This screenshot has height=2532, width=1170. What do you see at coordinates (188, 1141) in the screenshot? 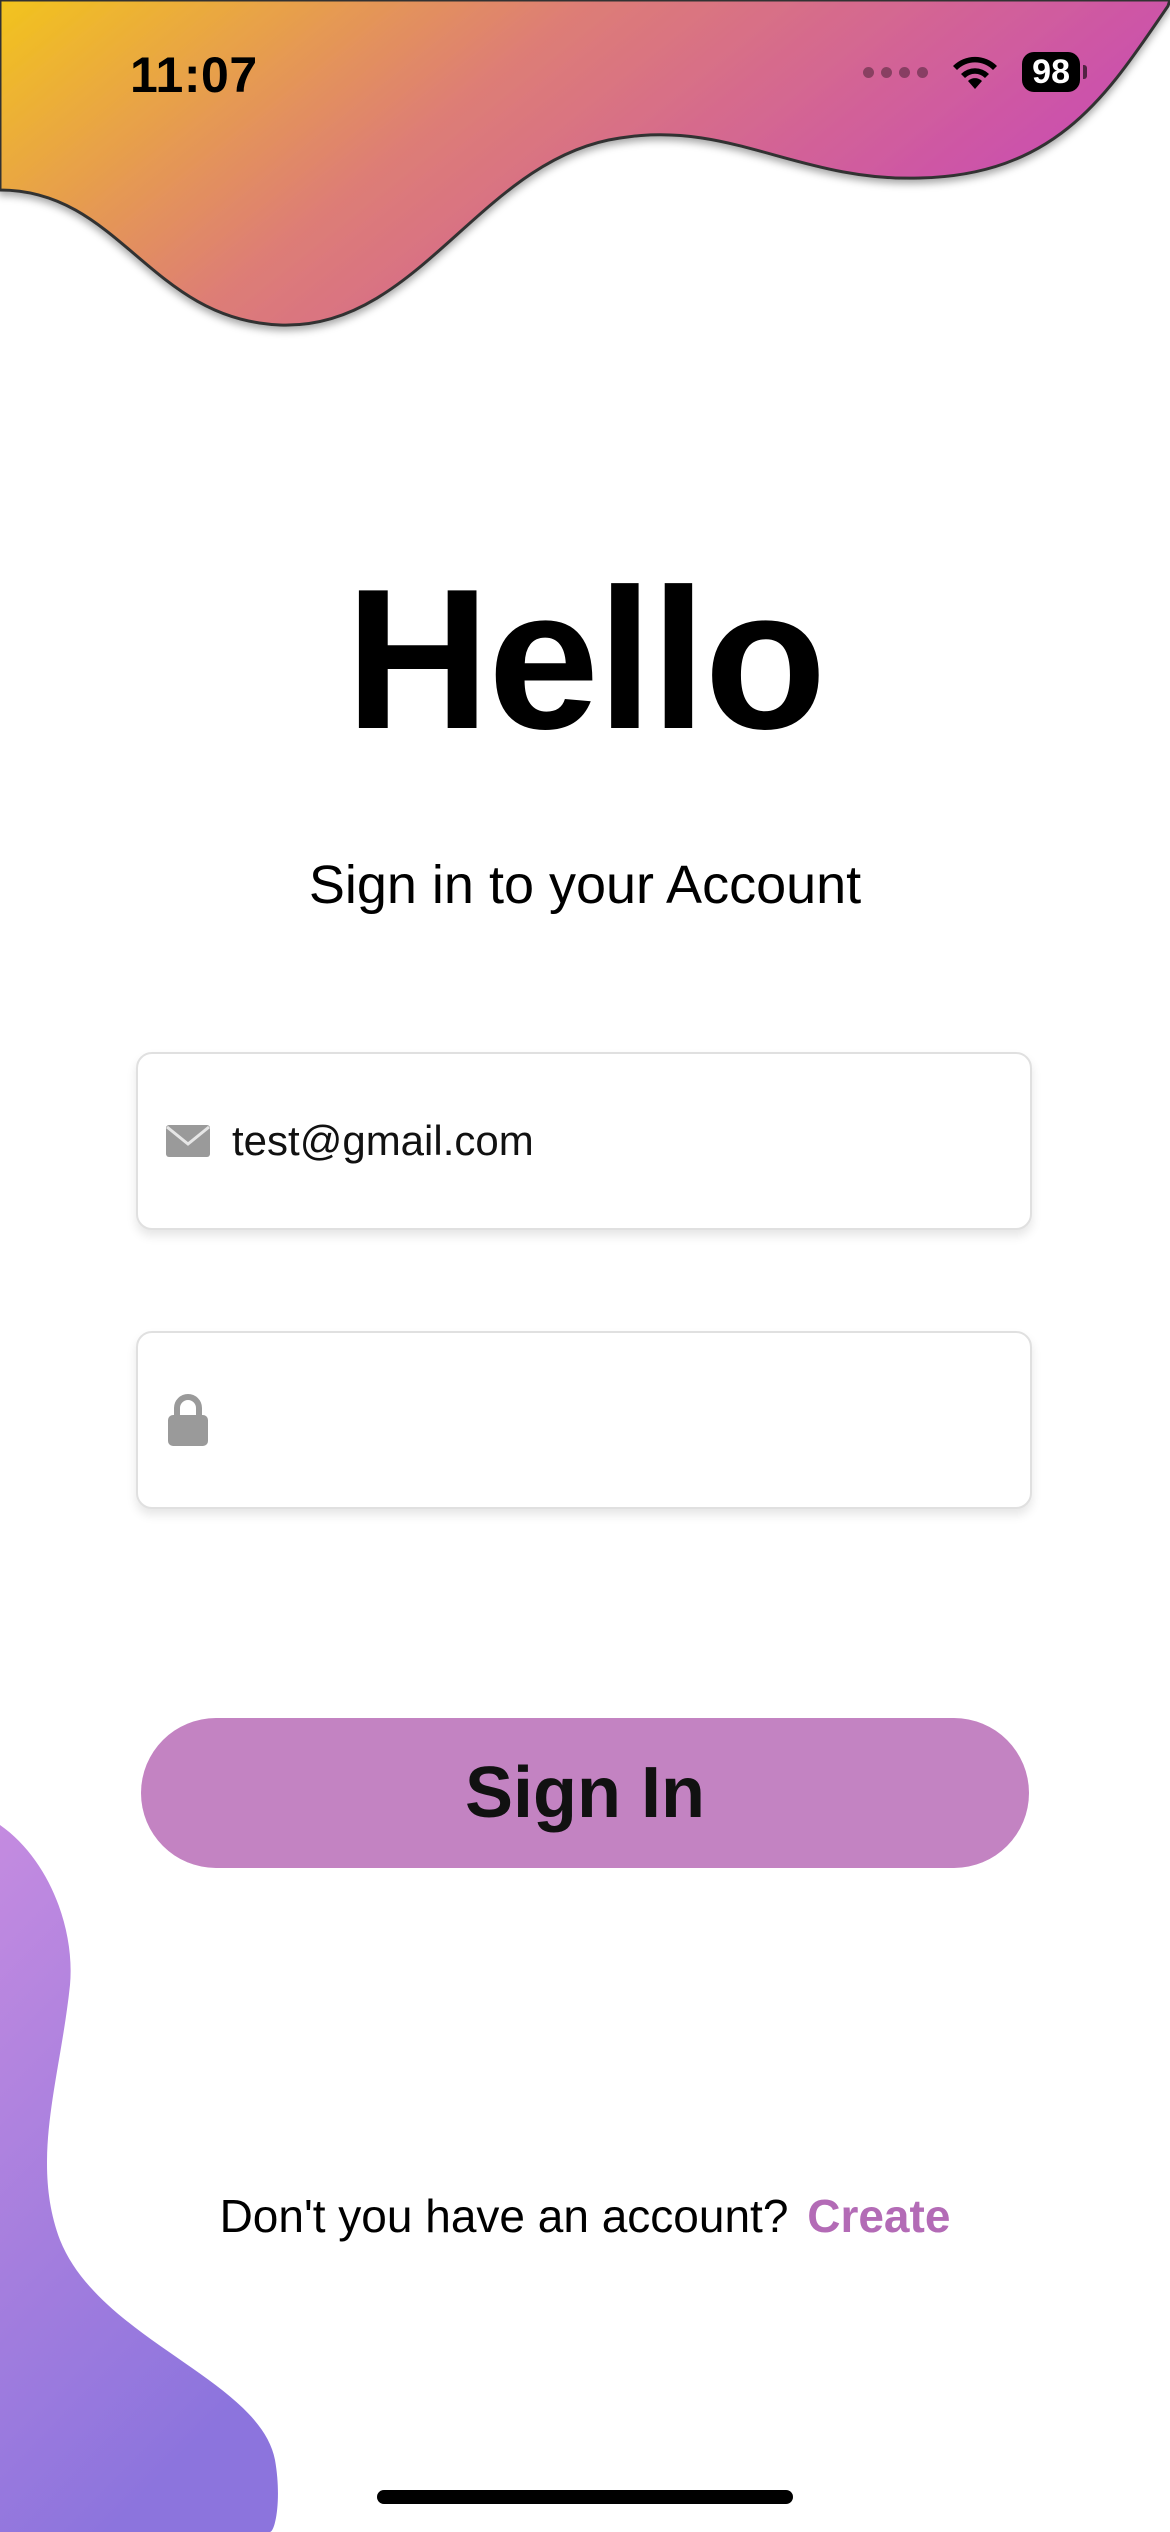
I see `envelope-icon` at bounding box center [188, 1141].